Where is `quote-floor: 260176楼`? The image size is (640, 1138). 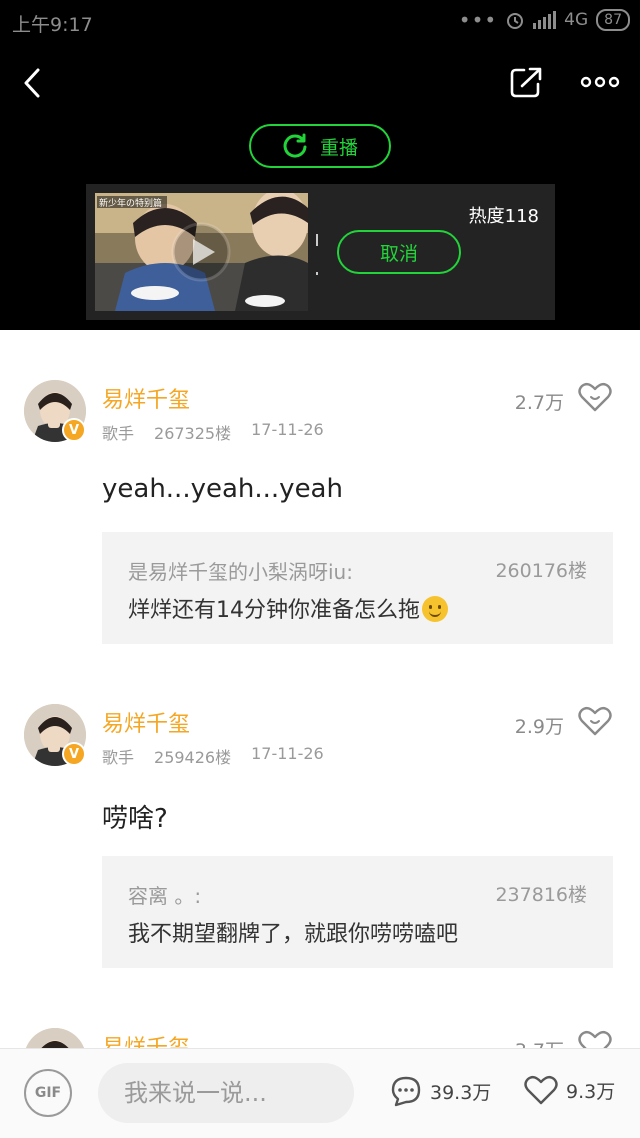 quote-floor: 260176楼 is located at coordinates (541, 571).